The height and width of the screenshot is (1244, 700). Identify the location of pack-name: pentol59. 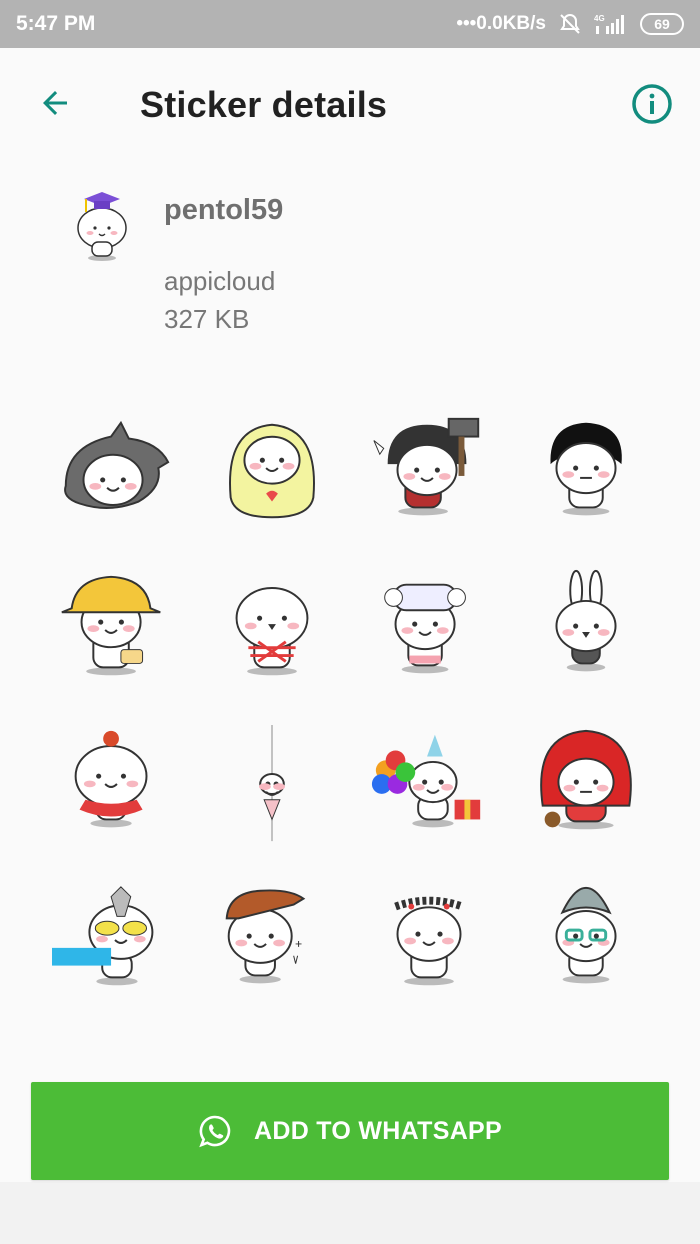
(224, 210).